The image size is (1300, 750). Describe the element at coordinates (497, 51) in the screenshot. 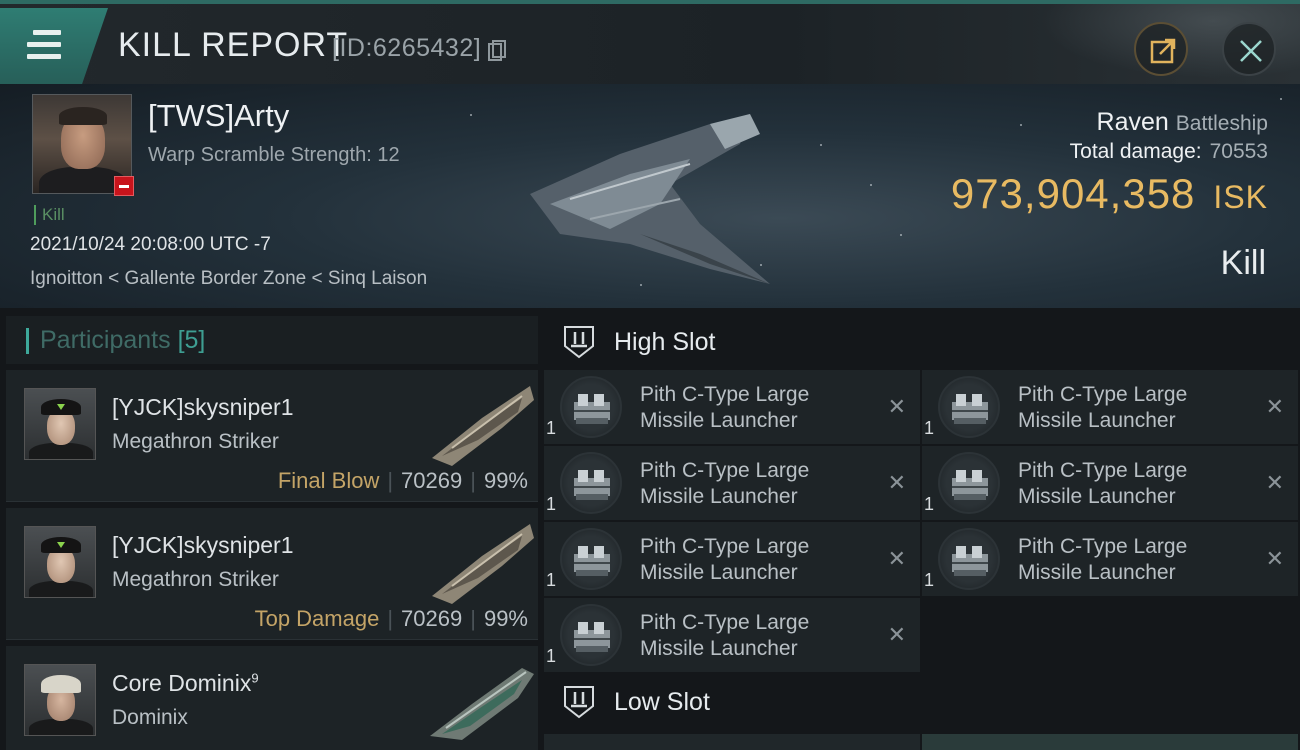

I see `copy-icon` at that location.